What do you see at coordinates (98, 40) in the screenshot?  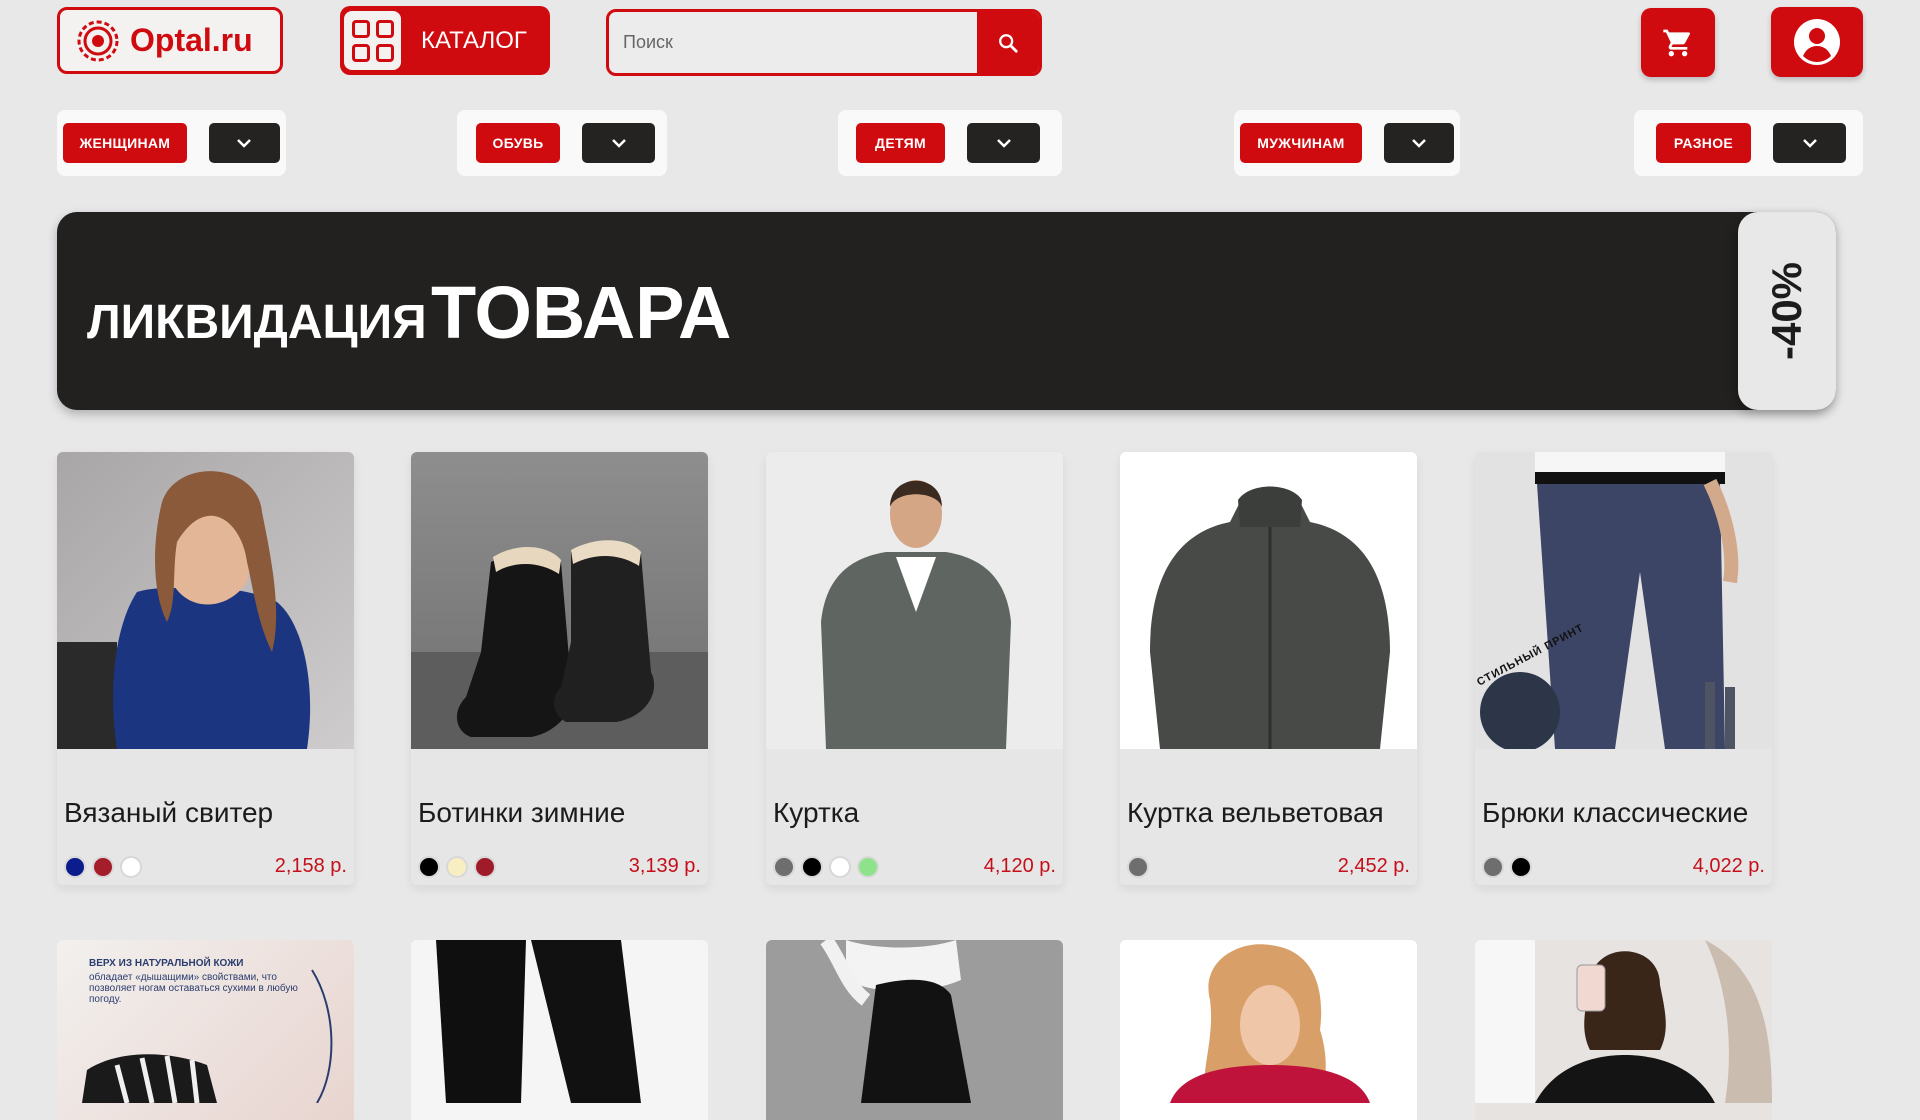 I see `logo-emblem-icon` at bounding box center [98, 40].